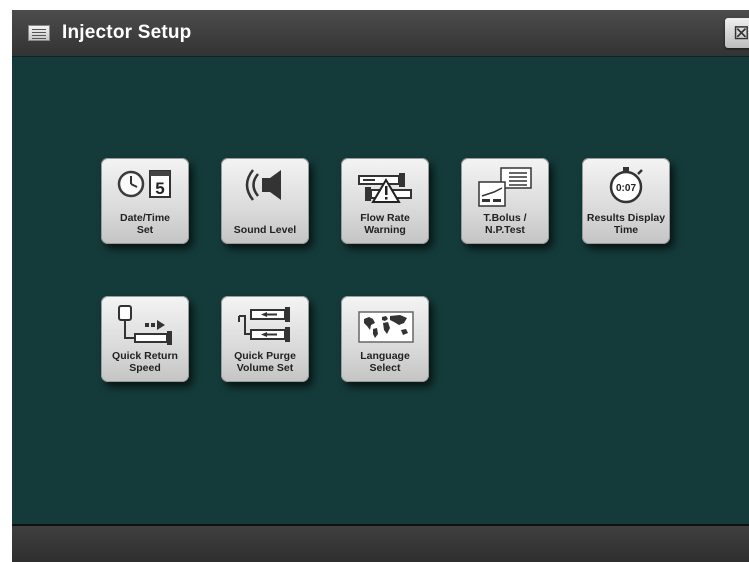 The width and height of the screenshot is (749, 562). Describe the element at coordinates (385, 224) in the screenshot. I see `tile-label: Flow Rate Warning` at that location.